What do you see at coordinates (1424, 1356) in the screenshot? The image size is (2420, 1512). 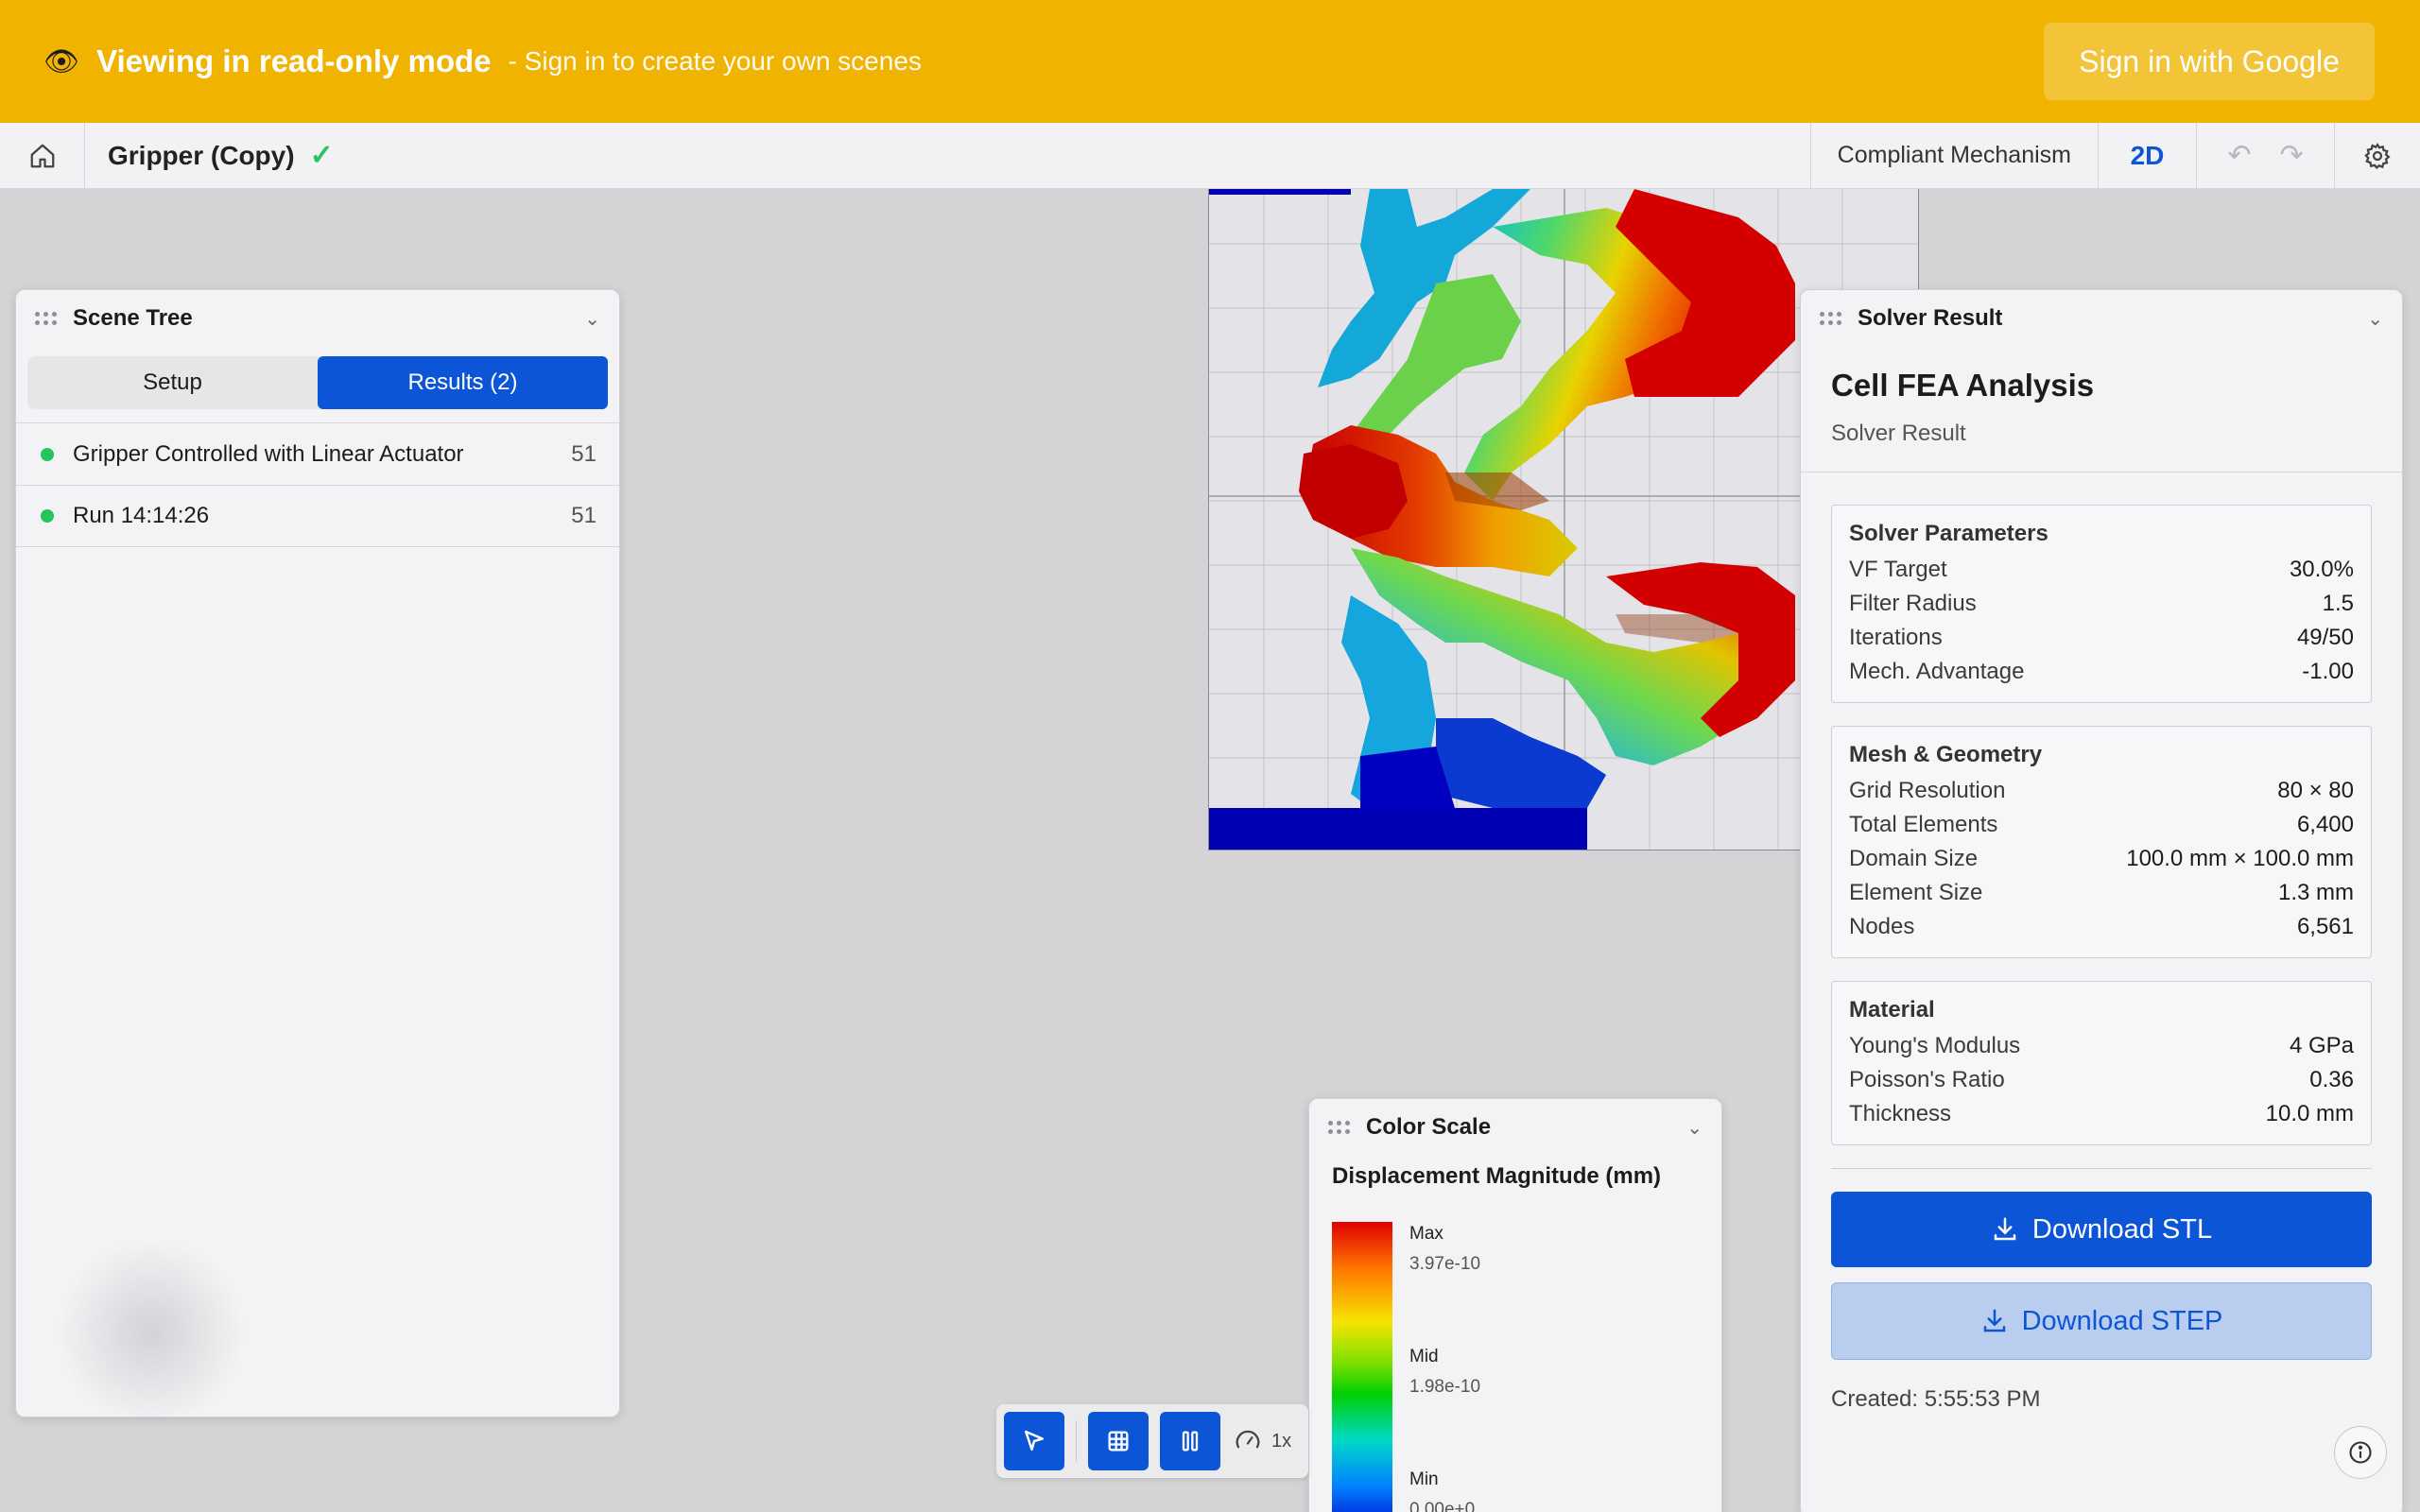 I see `mid-label-text: Mid` at bounding box center [1424, 1356].